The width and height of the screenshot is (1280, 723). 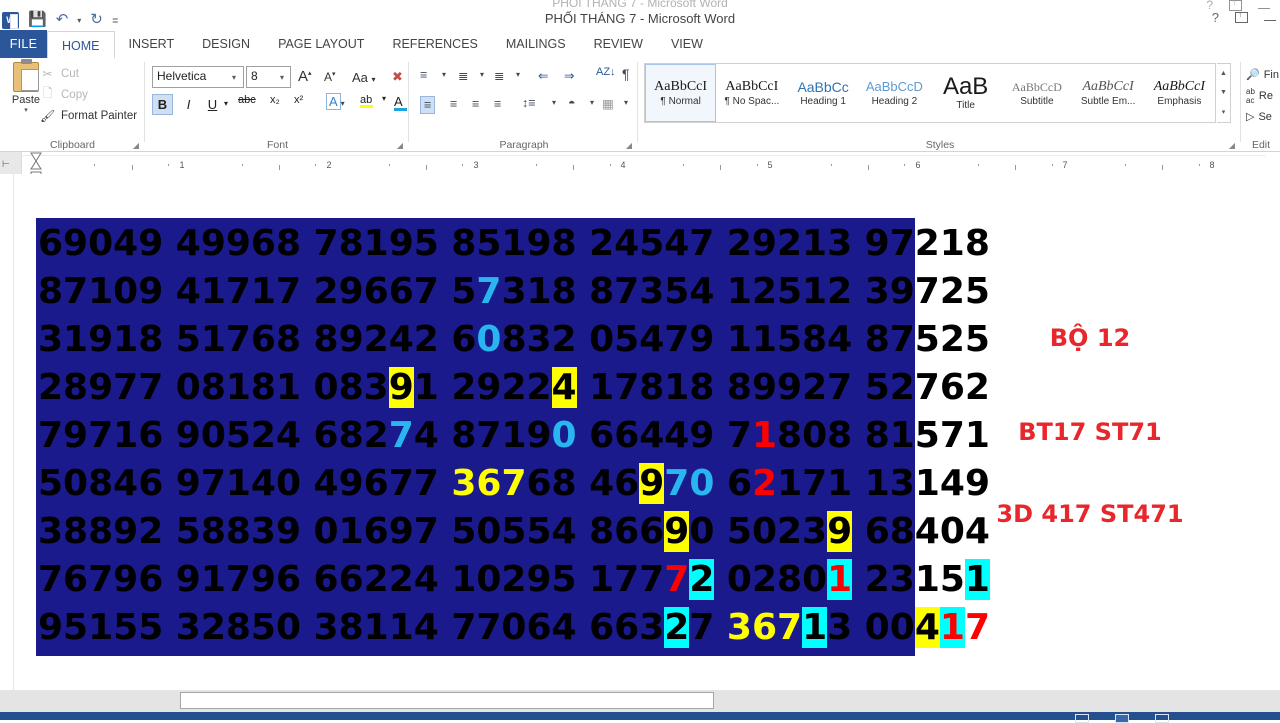 I want to click on shrink-font-button: A▾, so click(x=330, y=77).